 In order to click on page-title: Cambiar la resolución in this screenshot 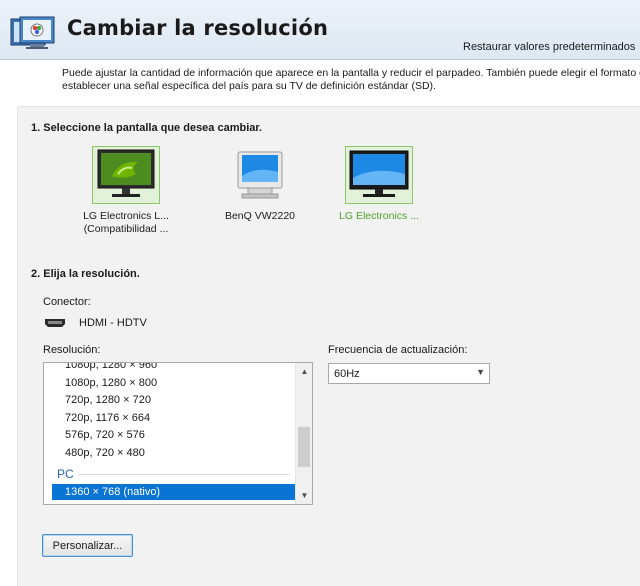, I will do `click(198, 28)`.